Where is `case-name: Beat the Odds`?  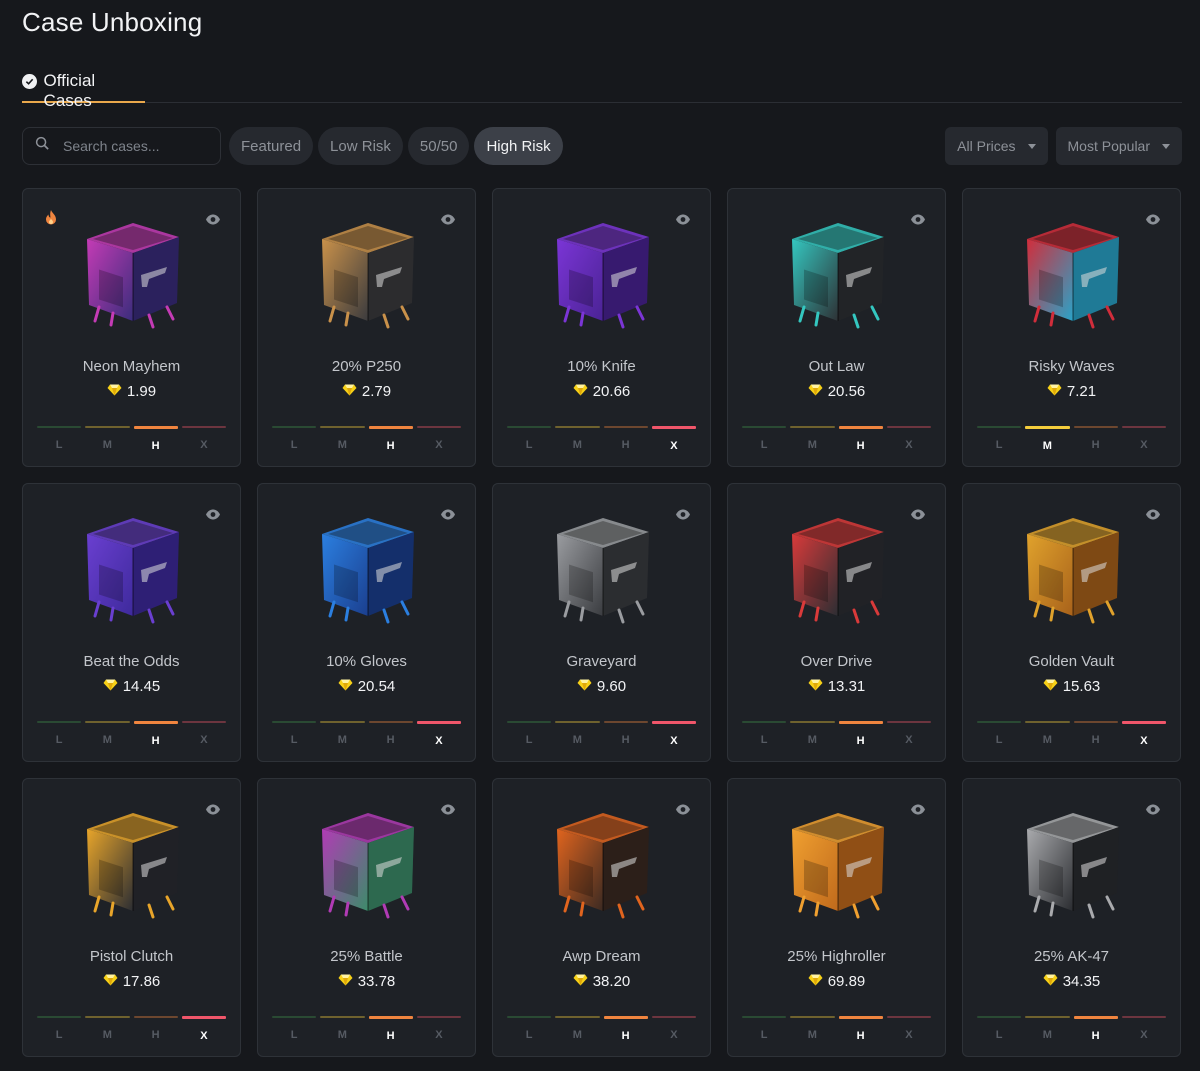
case-name: Beat the Odds is located at coordinates (131, 661).